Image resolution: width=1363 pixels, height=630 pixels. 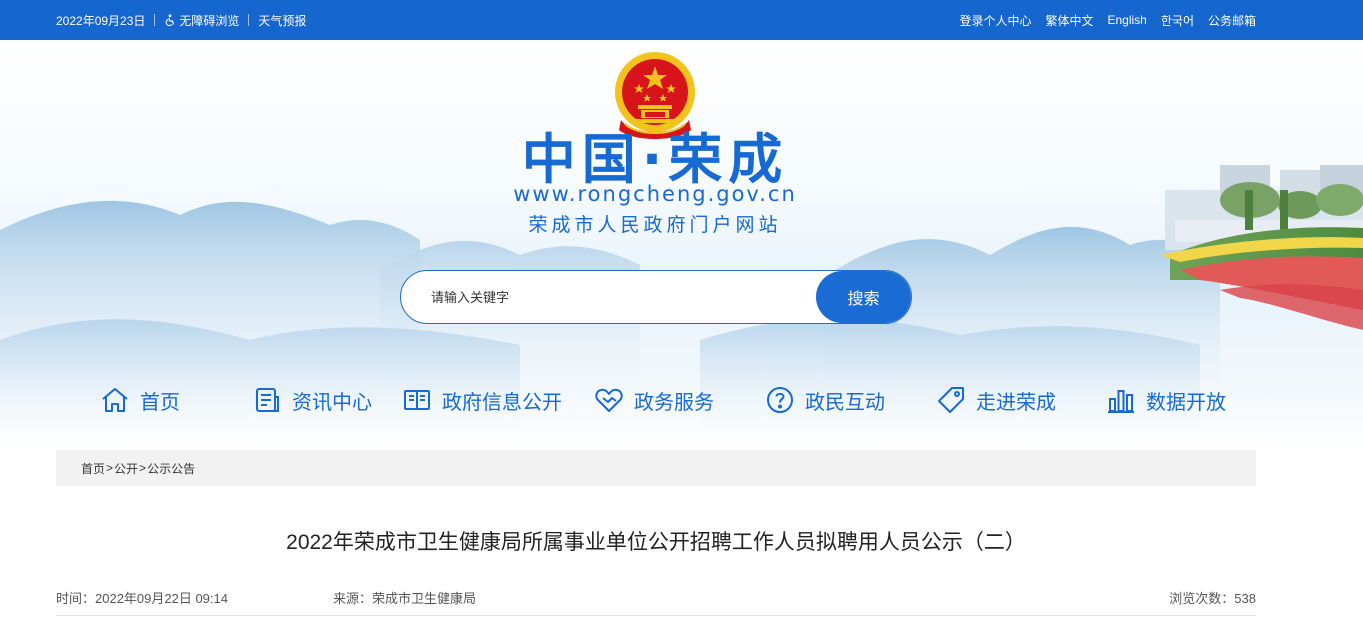 I want to click on nav-label: 数据开放, so click(x=1186, y=402).